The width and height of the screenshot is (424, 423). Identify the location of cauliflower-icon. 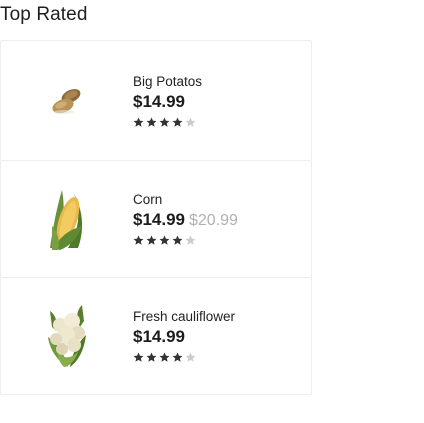
(67, 336).